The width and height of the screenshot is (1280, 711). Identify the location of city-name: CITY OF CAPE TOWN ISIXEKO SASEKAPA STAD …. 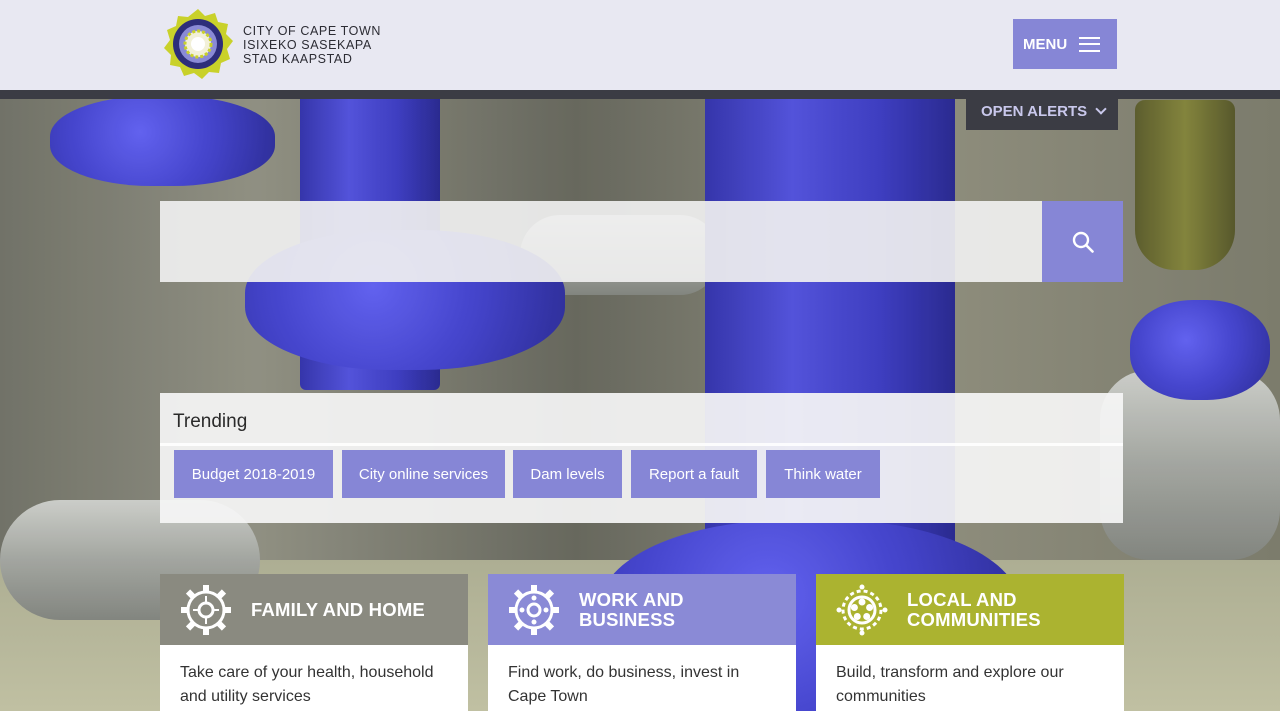
(312, 45).